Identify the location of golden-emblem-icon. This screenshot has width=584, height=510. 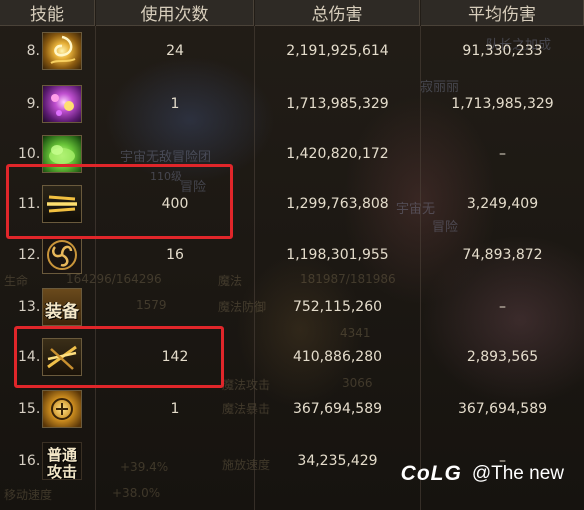
(62, 409).